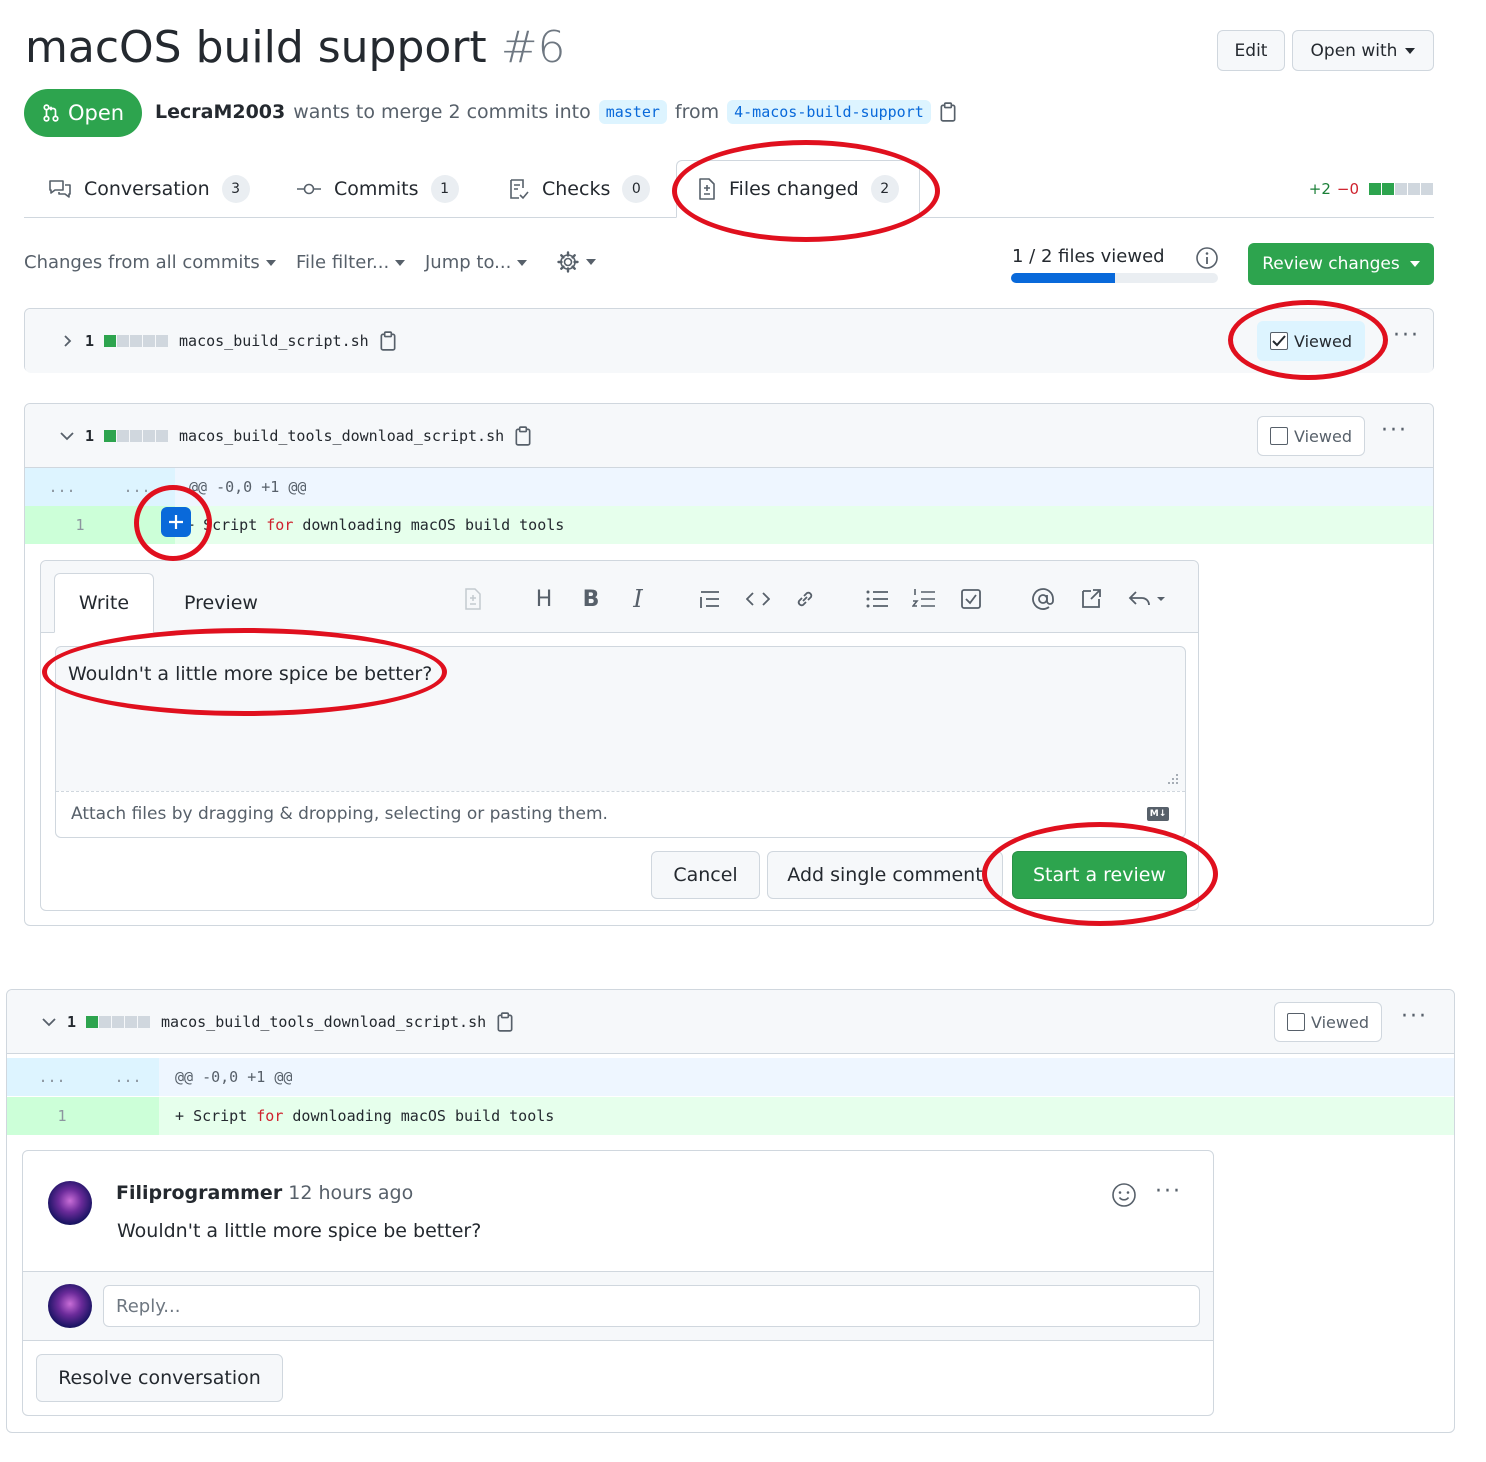 This screenshot has width=1486, height=1462. What do you see at coordinates (1173, 779) in the screenshot?
I see `resize-handle-icon` at bounding box center [1173, 779].